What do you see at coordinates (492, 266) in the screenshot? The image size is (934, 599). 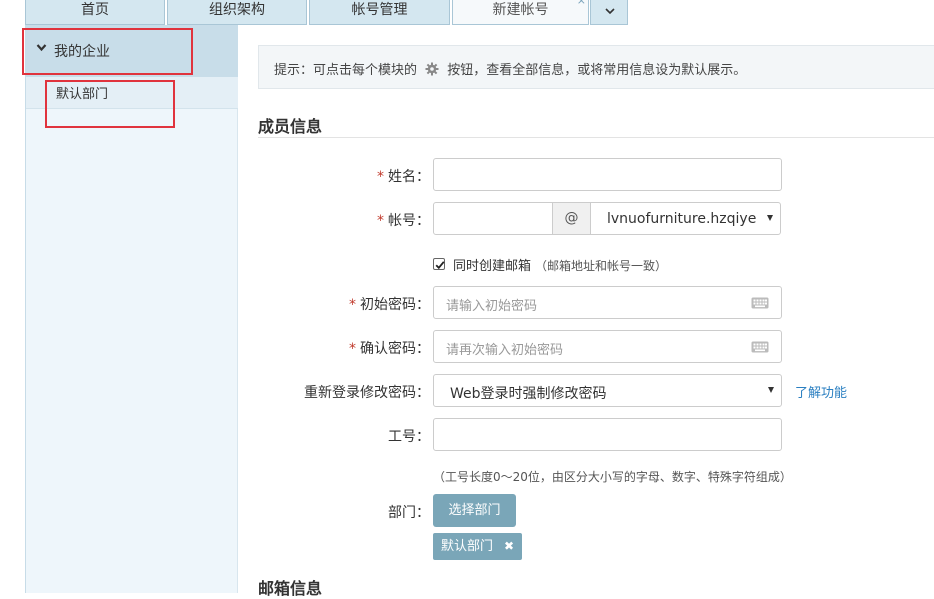 I see `create-mailbox-label-text: 同时创建邮箱` at bounding box center [492, 266].